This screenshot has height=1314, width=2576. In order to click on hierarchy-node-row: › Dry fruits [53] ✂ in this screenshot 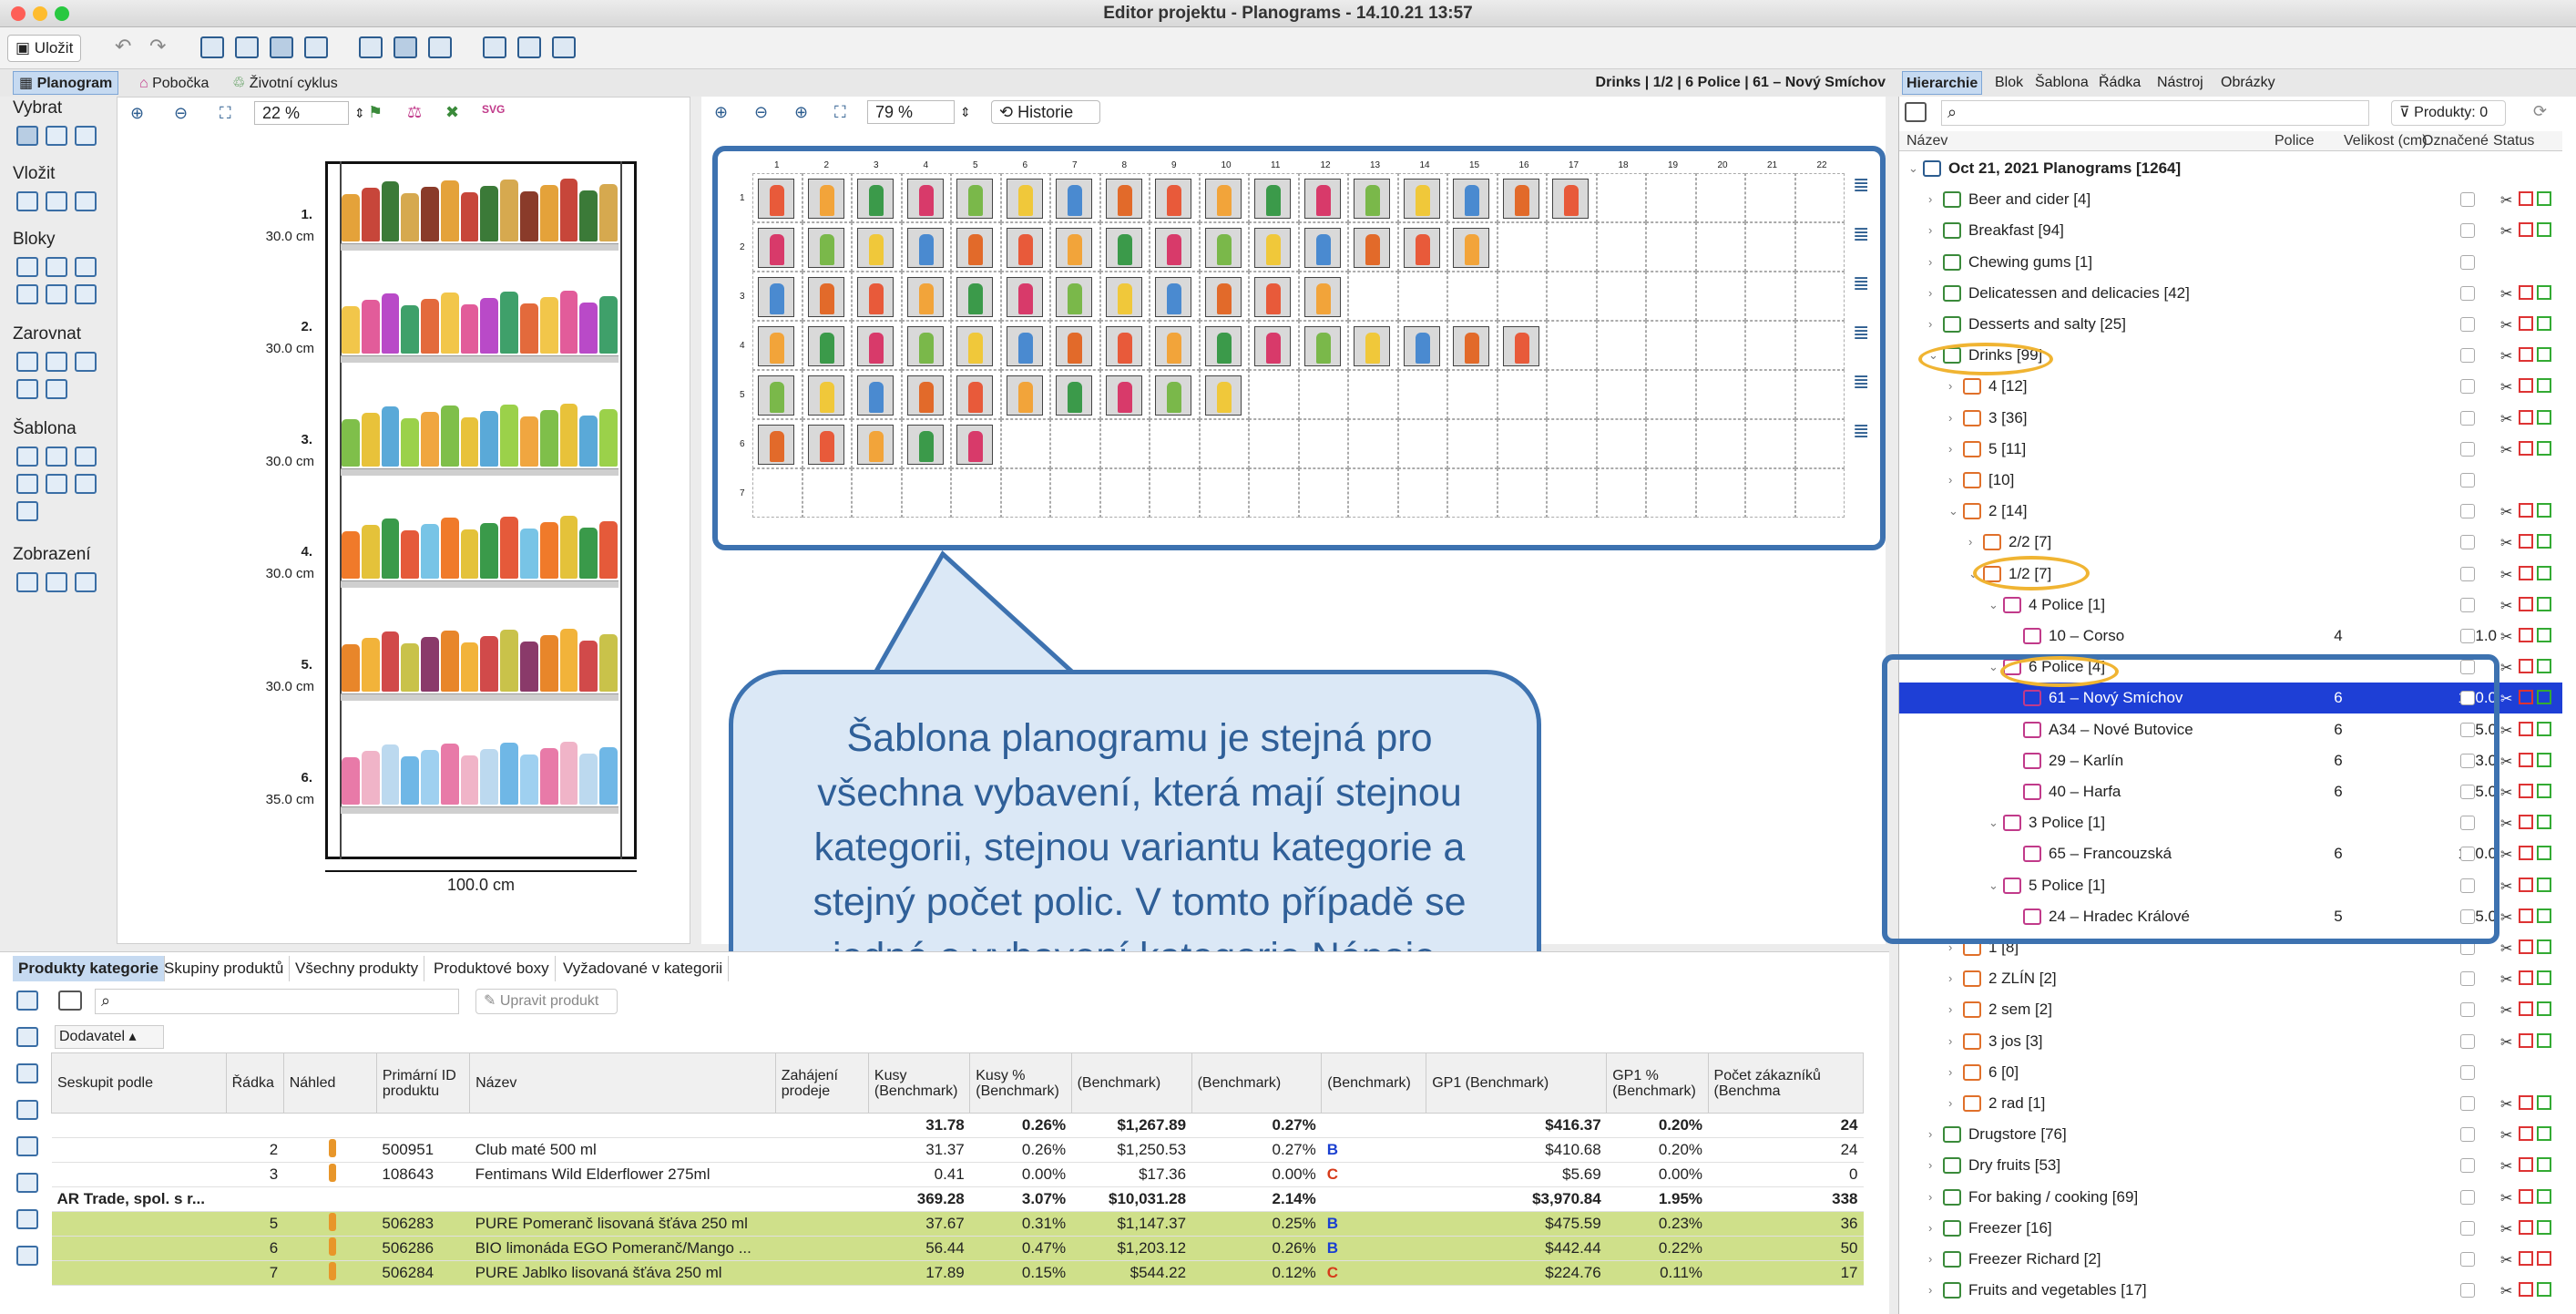, I will do `click(2230, 1165)`.